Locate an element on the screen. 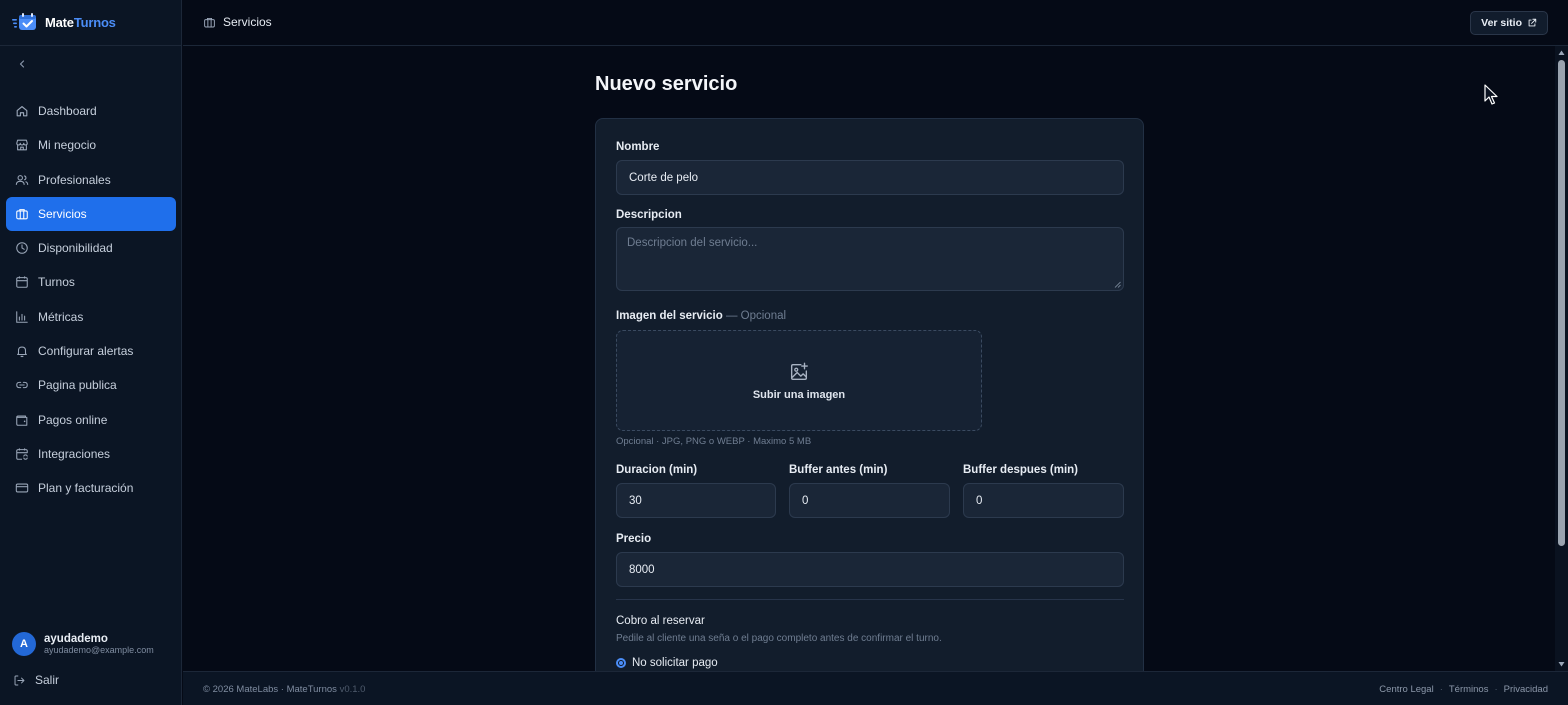 Image resolution: width=1568 pixels, height=705 pixels. image-optional-tag: — Opcional is located at coordinates (756, 316).